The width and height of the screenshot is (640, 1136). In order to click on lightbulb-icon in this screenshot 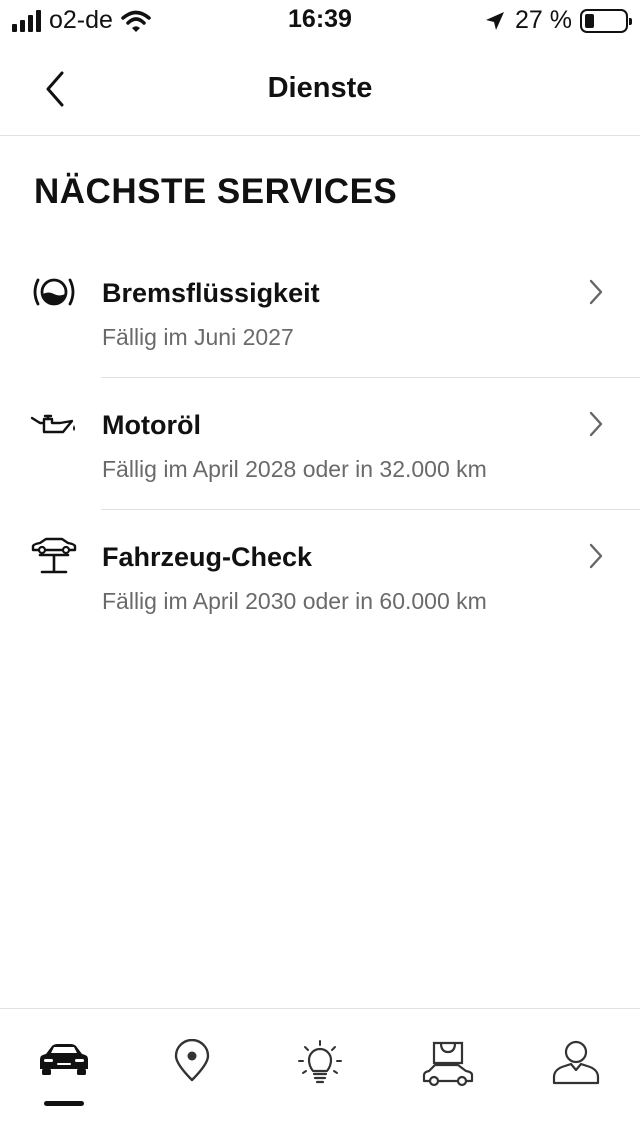, I will do `click(320, 1062)`.